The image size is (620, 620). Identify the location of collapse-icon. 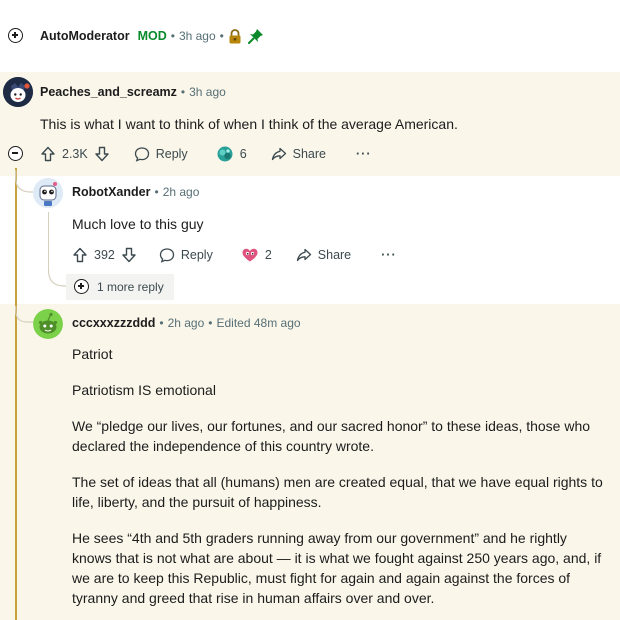
(15, 153).